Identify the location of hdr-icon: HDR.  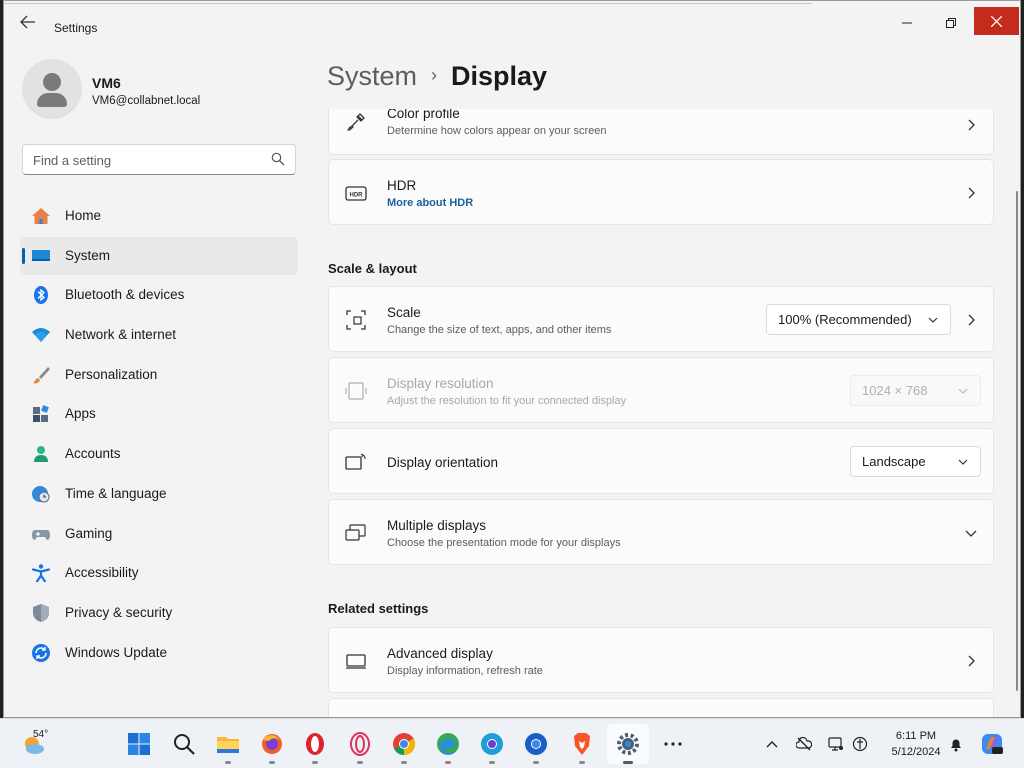
(356, 193).